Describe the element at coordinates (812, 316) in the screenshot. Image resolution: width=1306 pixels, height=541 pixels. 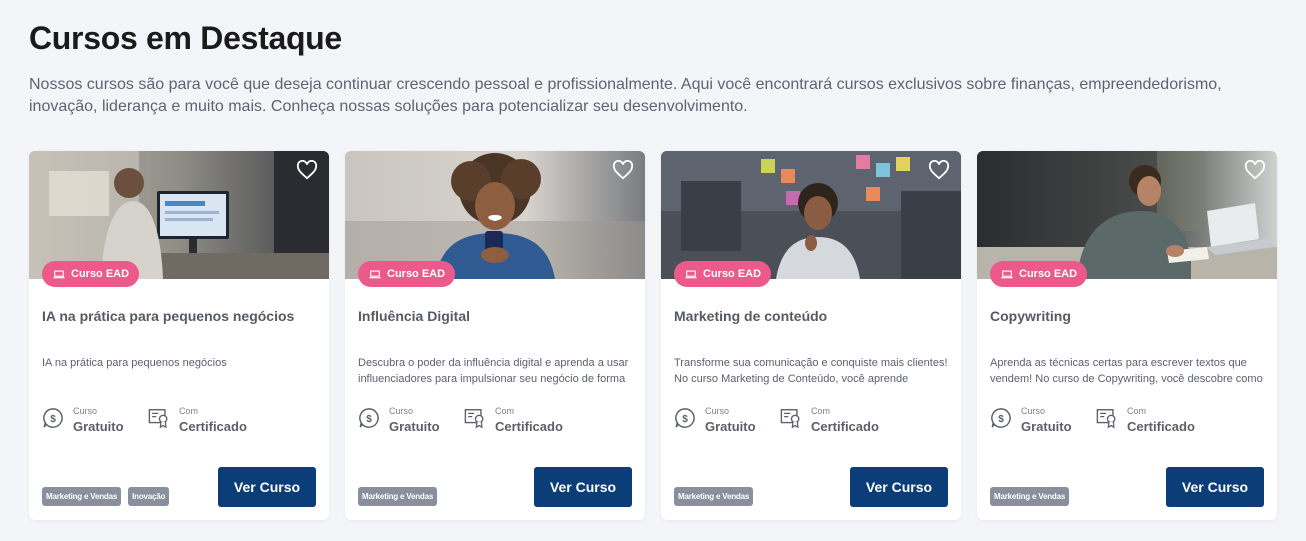
I see `course-title: Marketing de conteúdo` at that location.